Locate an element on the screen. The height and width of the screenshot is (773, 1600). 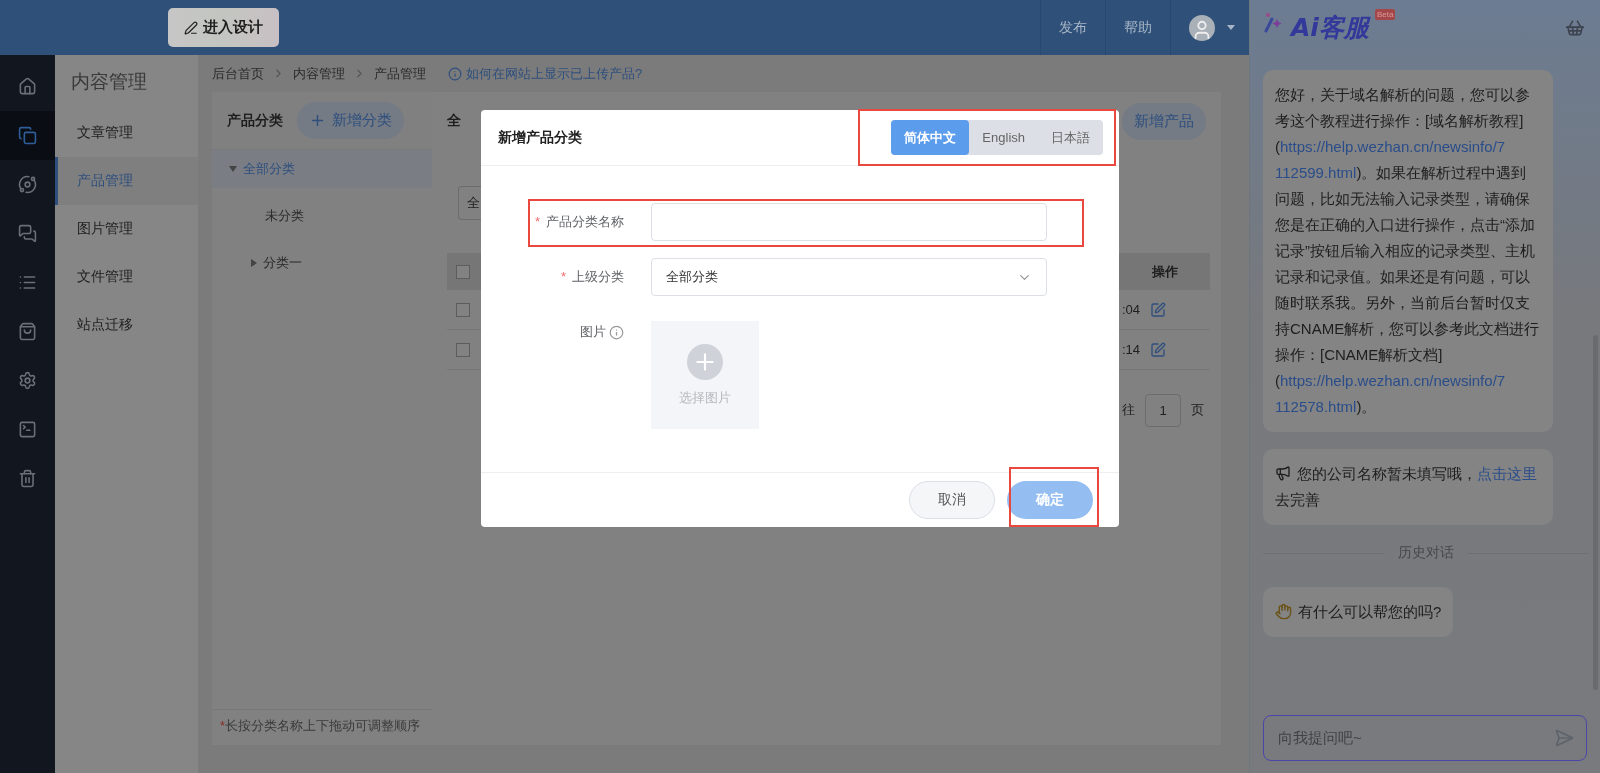
top-nav-link: 发布 is located at coordinates (1072, 27).